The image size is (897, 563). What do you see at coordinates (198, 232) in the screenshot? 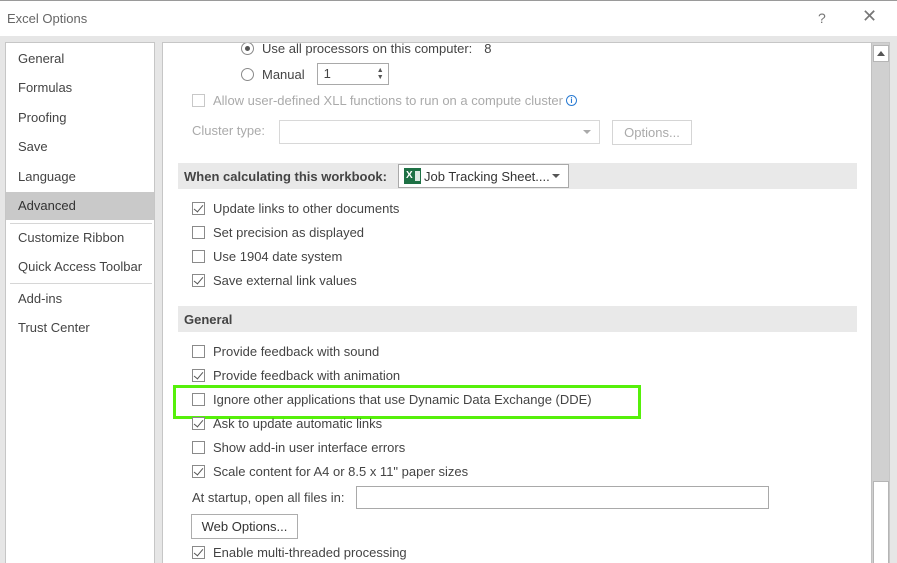
I see `set-precision-checkbox` at bounding box center [198, 232].